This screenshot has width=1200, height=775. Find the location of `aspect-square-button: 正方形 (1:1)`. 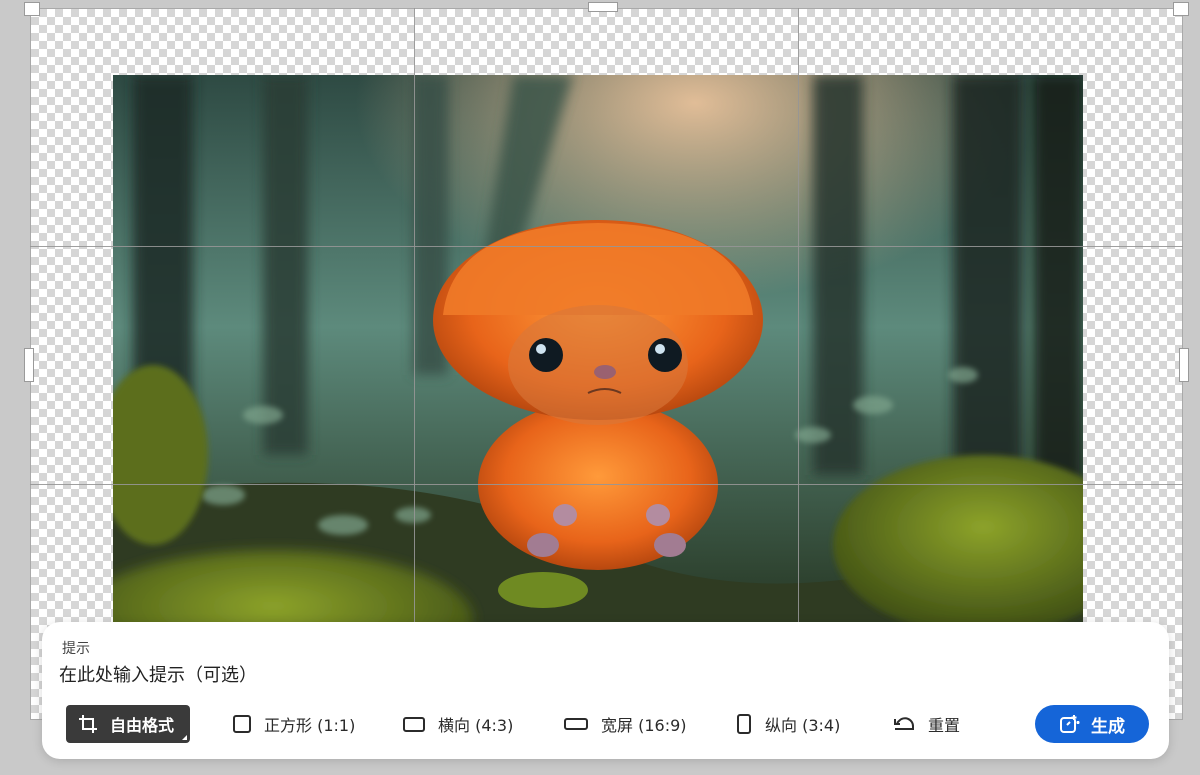

aspect-square-button: 正方形 (1:1) is located at coordinates (293, 724).